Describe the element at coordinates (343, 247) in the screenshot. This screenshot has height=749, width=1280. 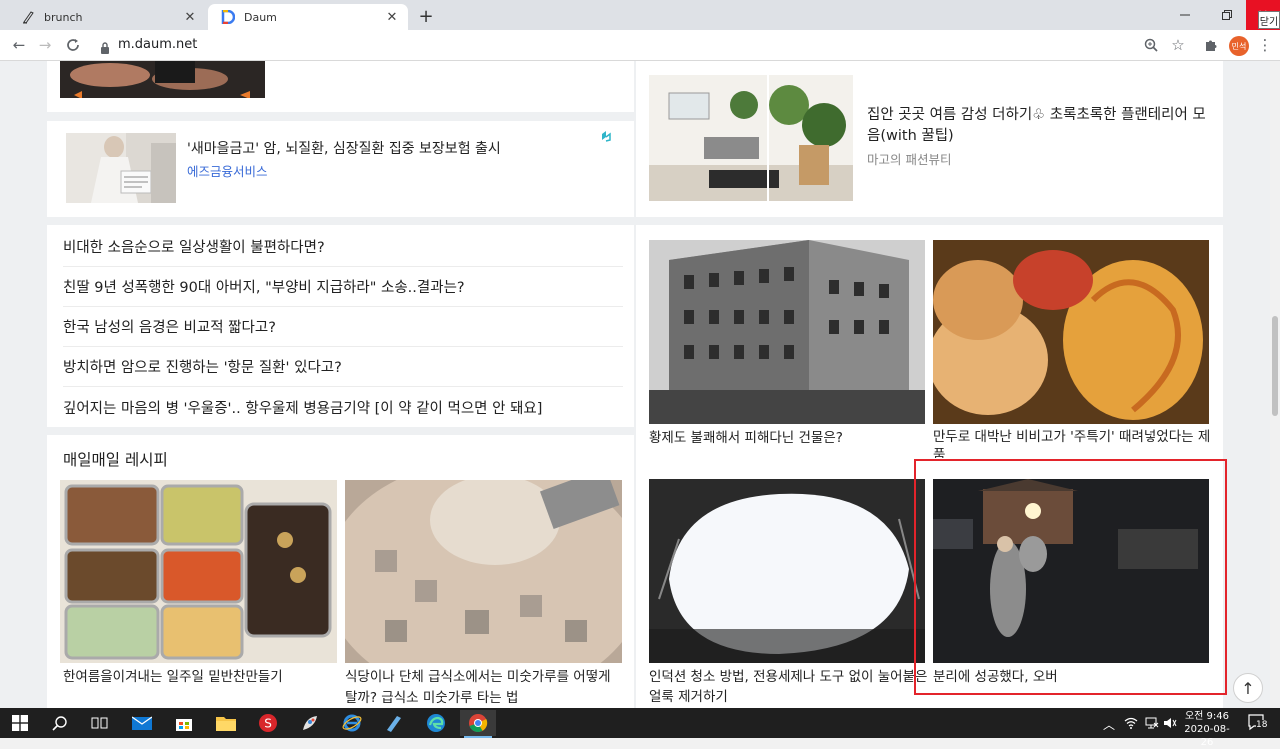
I see `list-item: 비대한 소음순으로 일상생활이 불편하다면?` at that location.